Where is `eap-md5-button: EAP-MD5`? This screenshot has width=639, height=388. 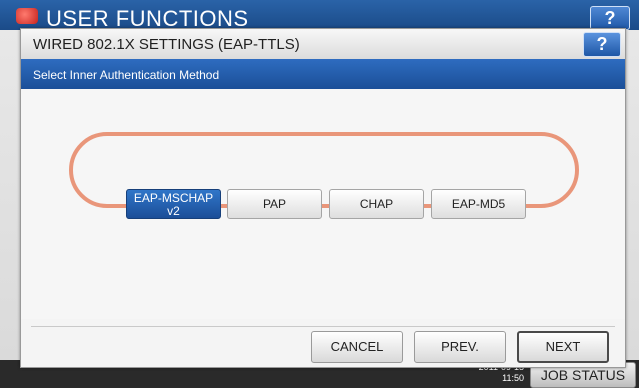 eap-md5-button: EAP-MD5 is located at coordinates (478, 204).